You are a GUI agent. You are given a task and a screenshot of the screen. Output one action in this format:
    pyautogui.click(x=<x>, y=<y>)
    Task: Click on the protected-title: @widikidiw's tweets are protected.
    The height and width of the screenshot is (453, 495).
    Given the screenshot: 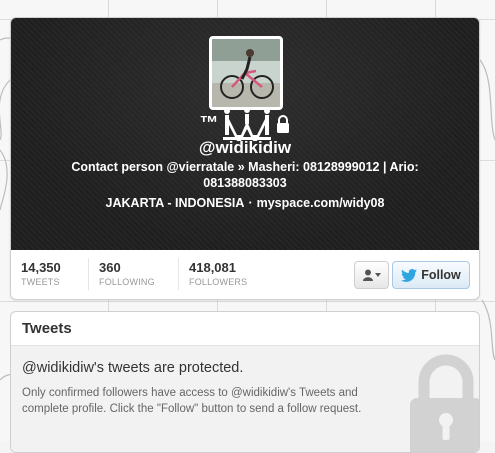 What is the action you would take?
    pyautogui.click(x=133, y=368)
    